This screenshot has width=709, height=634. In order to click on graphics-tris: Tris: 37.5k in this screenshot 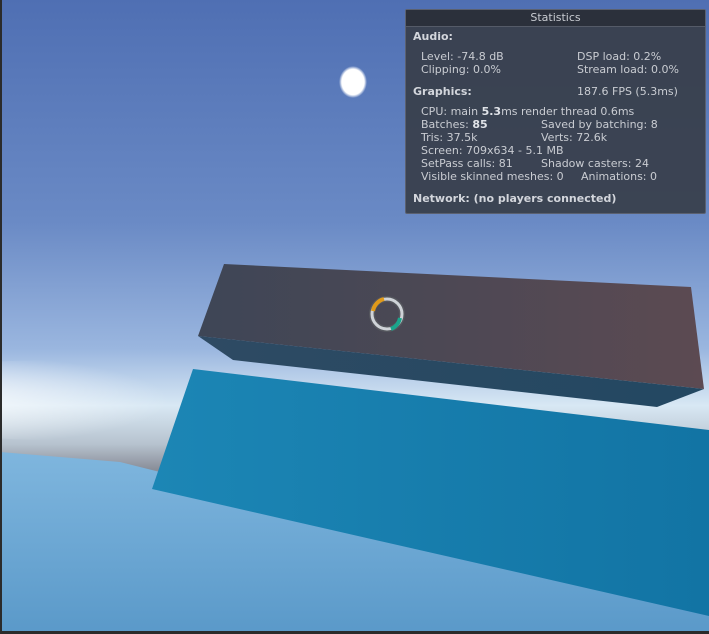, I will do `click(449, 137)`.